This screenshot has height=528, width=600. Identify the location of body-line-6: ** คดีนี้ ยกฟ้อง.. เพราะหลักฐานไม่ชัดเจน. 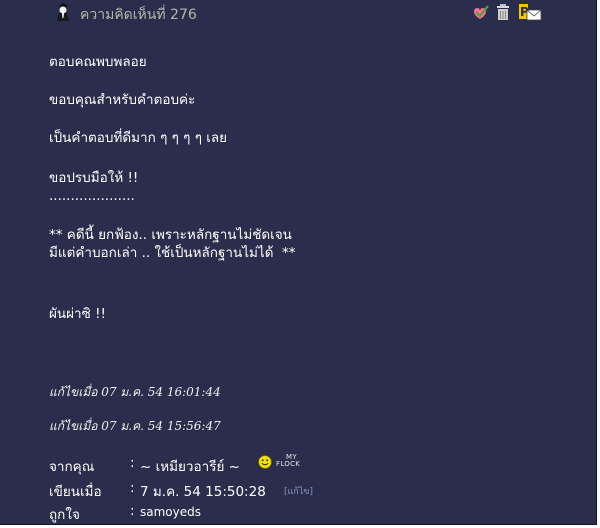
(170, 235).